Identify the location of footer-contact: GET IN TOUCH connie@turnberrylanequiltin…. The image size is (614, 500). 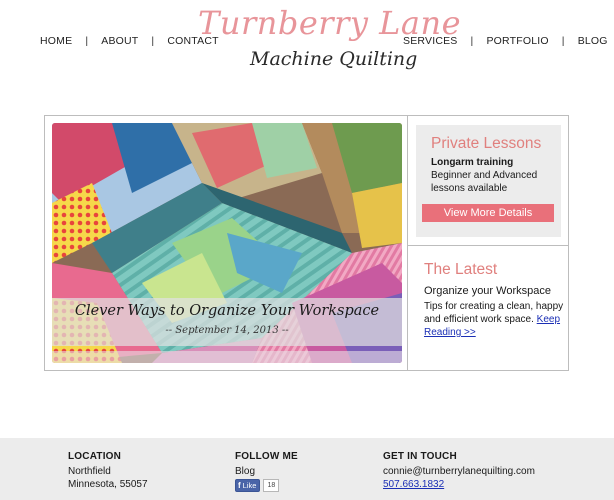
(459, 471).